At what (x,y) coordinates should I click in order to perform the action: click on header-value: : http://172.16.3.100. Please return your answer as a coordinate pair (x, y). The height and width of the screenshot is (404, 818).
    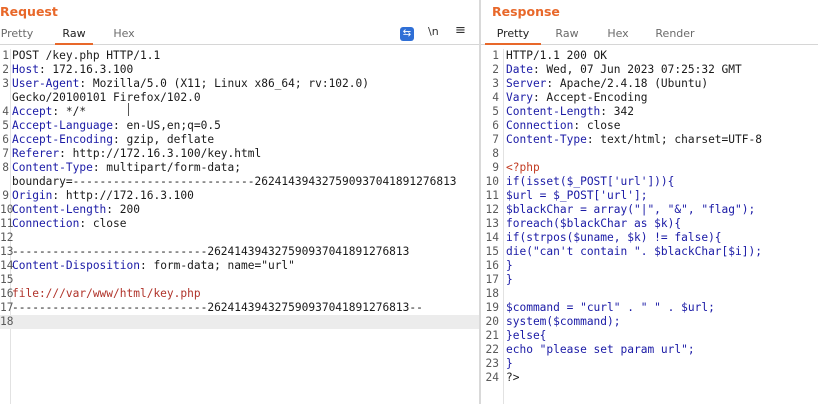
    Looking at the image, I should click on (123, 195).